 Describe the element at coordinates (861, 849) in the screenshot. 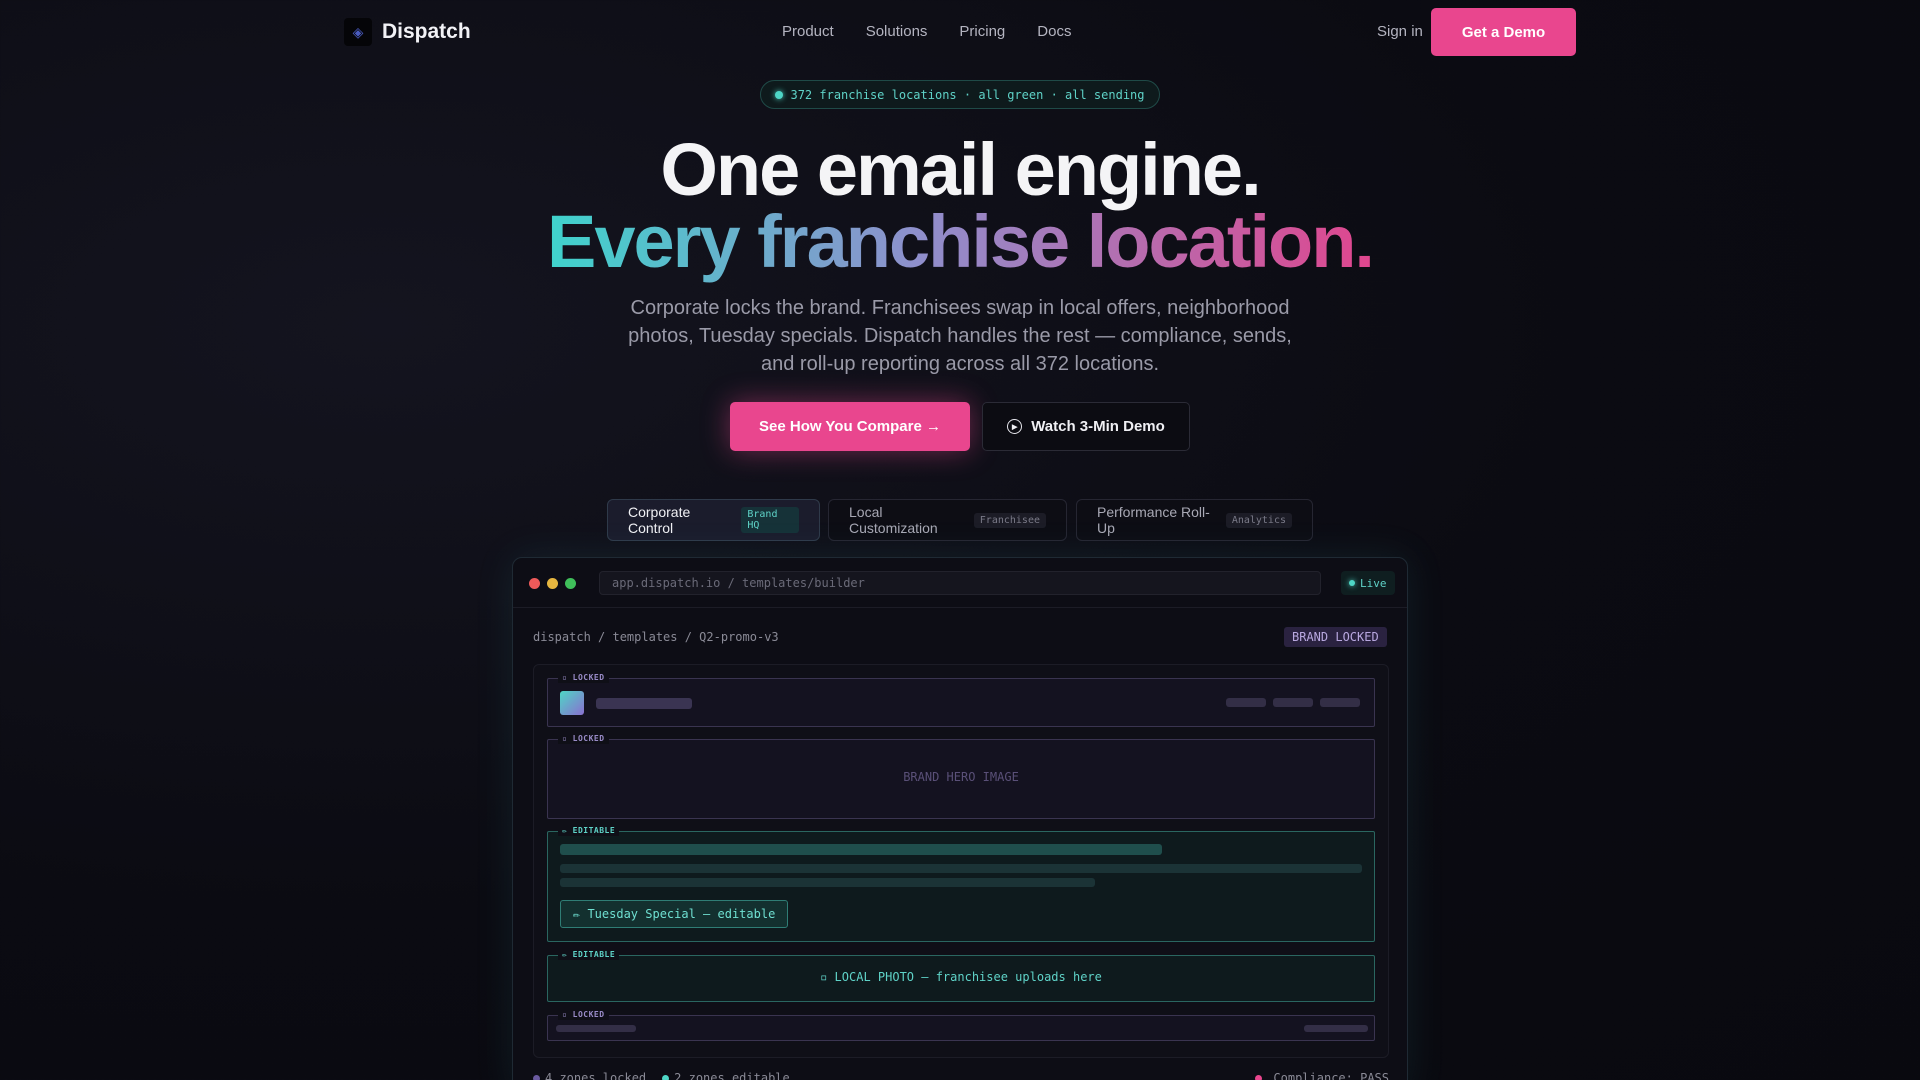

I see `offer-headline-placeholder` at that location.